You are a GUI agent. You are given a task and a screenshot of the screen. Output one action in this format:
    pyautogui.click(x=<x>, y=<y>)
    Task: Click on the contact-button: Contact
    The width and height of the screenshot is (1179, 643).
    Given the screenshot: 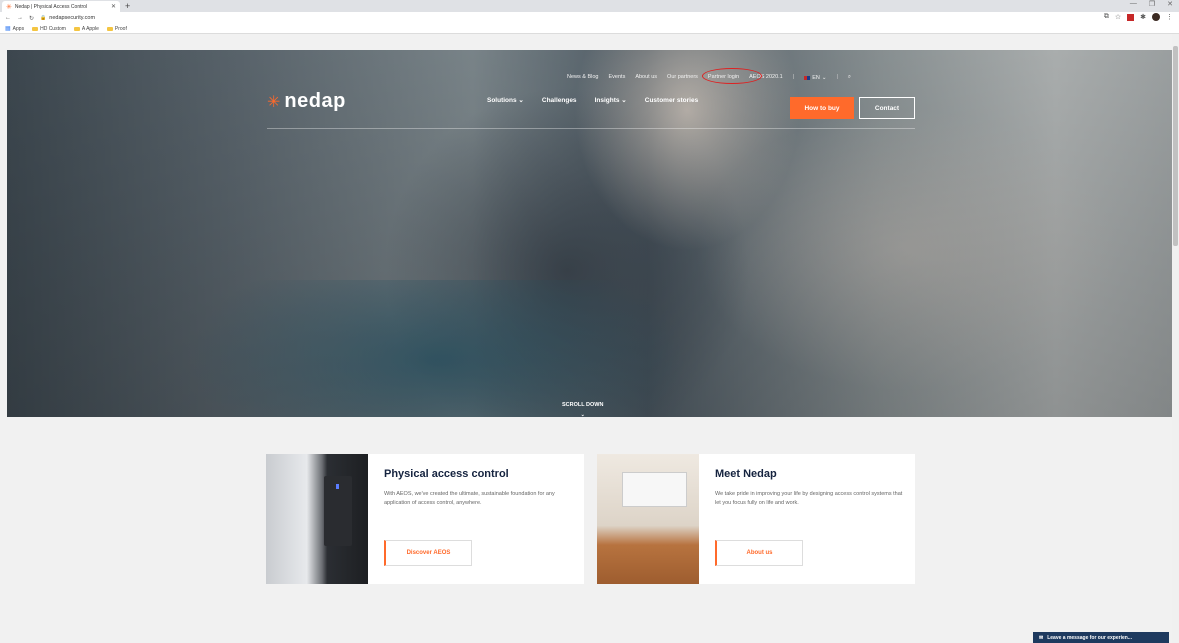 What is the action you would take?
    pyautogui.click(x=887, y=108)
    